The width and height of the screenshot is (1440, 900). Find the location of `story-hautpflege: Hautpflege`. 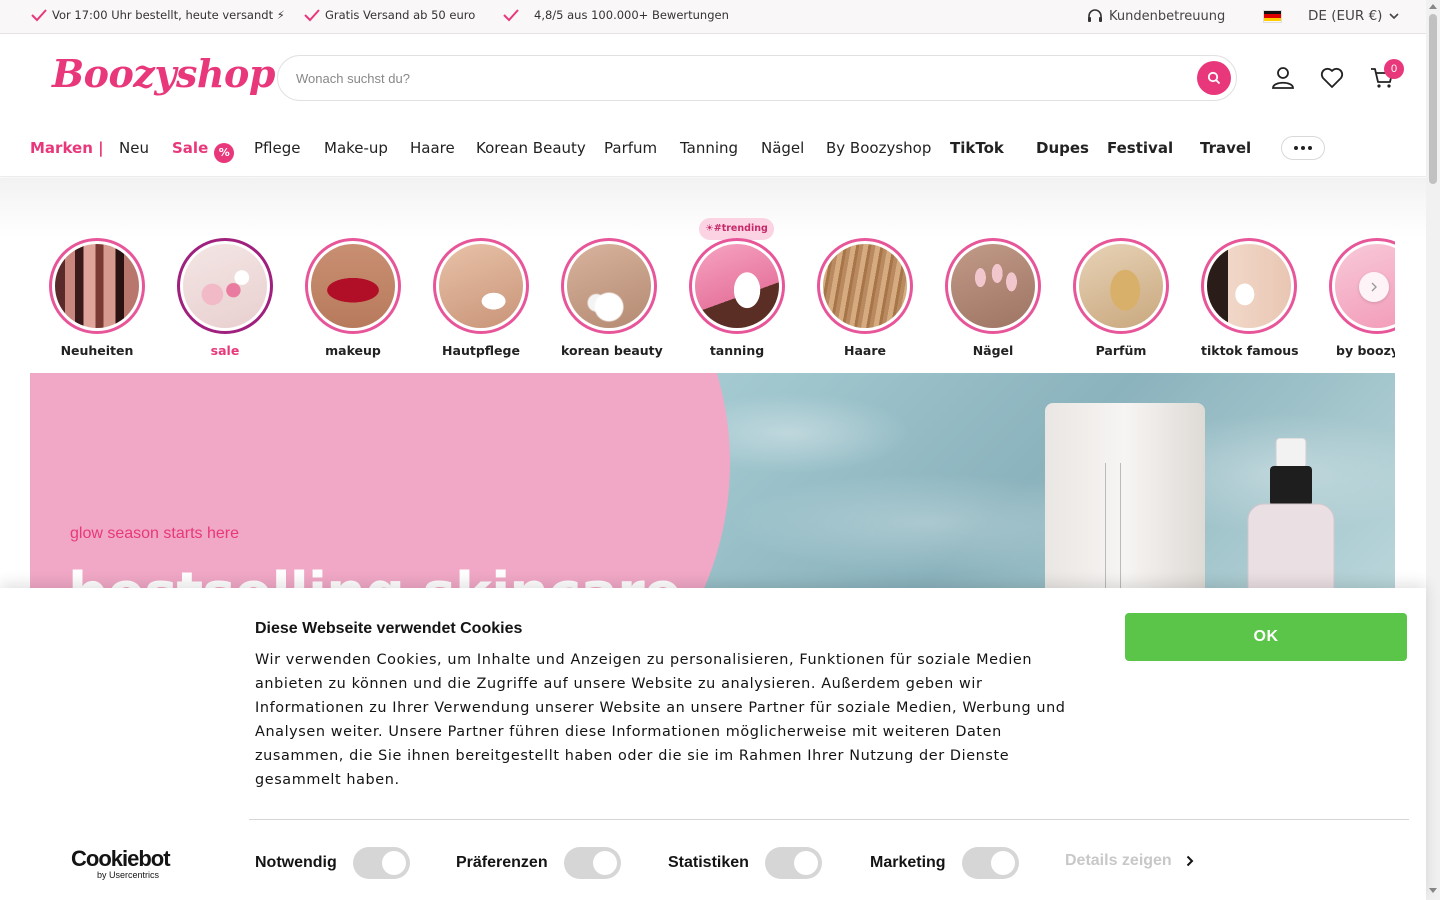

story-hautpflege: Hautpflege is located at coordinates (481, 298).